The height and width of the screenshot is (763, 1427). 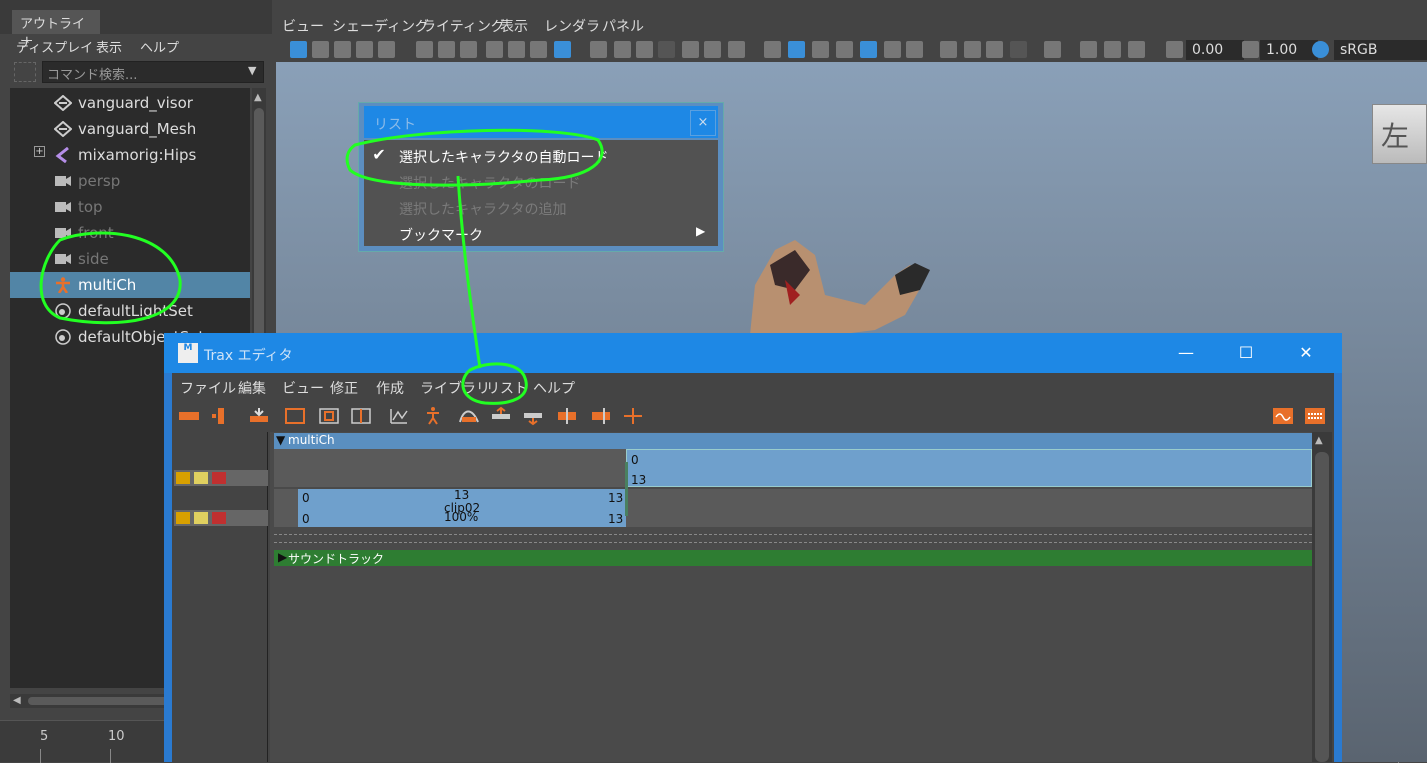 I want to click on bookmark-icon, so click(x=342, y=49).